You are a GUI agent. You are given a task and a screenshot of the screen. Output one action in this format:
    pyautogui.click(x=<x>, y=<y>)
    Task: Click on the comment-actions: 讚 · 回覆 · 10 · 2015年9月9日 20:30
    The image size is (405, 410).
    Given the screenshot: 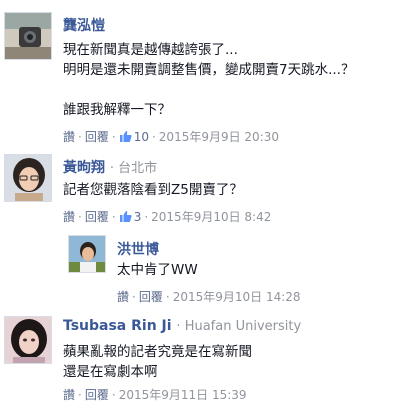 What is the action you would take?
    pyautogui.click(x=171, y=138)
    